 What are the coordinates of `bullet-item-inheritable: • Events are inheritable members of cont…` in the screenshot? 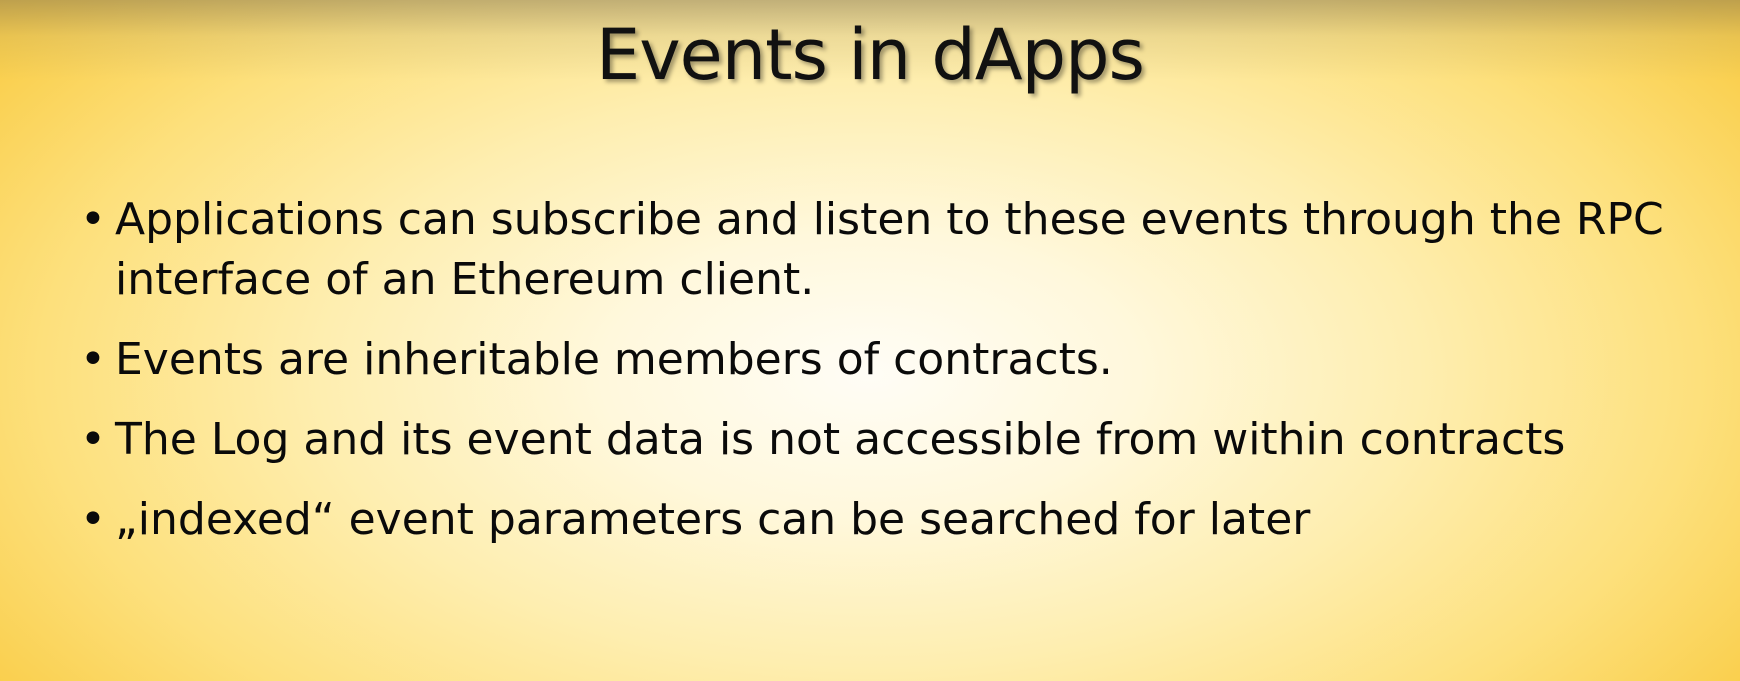 It's located at (900, 360).